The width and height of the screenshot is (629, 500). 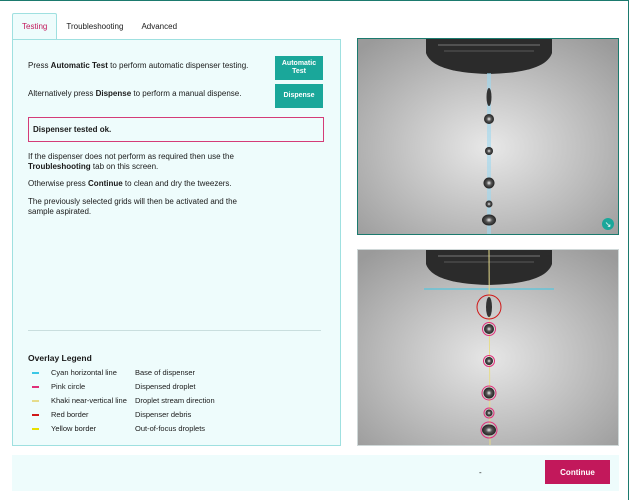 I want to click on top-rule, so click(x=314, y=0).